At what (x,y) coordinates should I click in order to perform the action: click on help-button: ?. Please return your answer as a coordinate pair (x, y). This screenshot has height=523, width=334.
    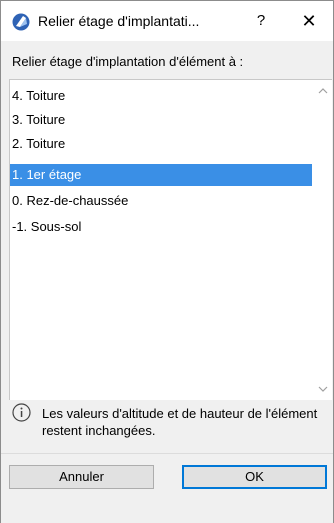
    Looking at the image, I should click on (261, 21).